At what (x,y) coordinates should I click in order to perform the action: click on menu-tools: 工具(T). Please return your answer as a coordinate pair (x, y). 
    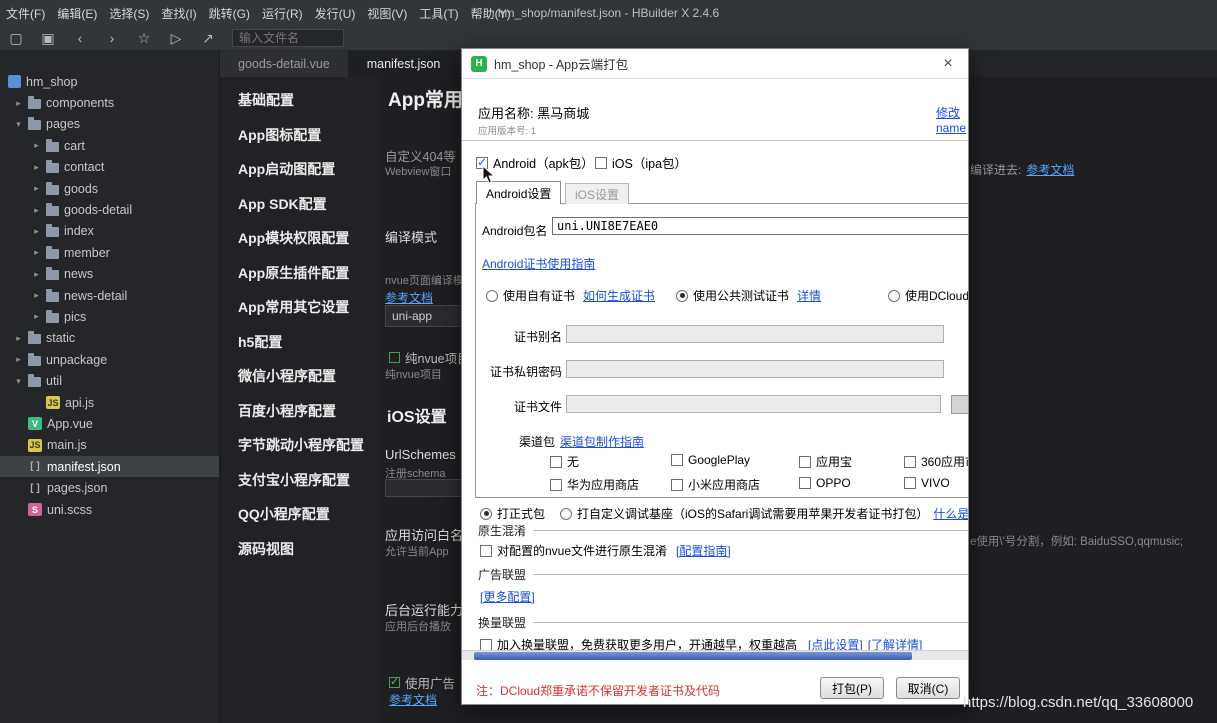
    Looking at the image, I should click on (438, 13).